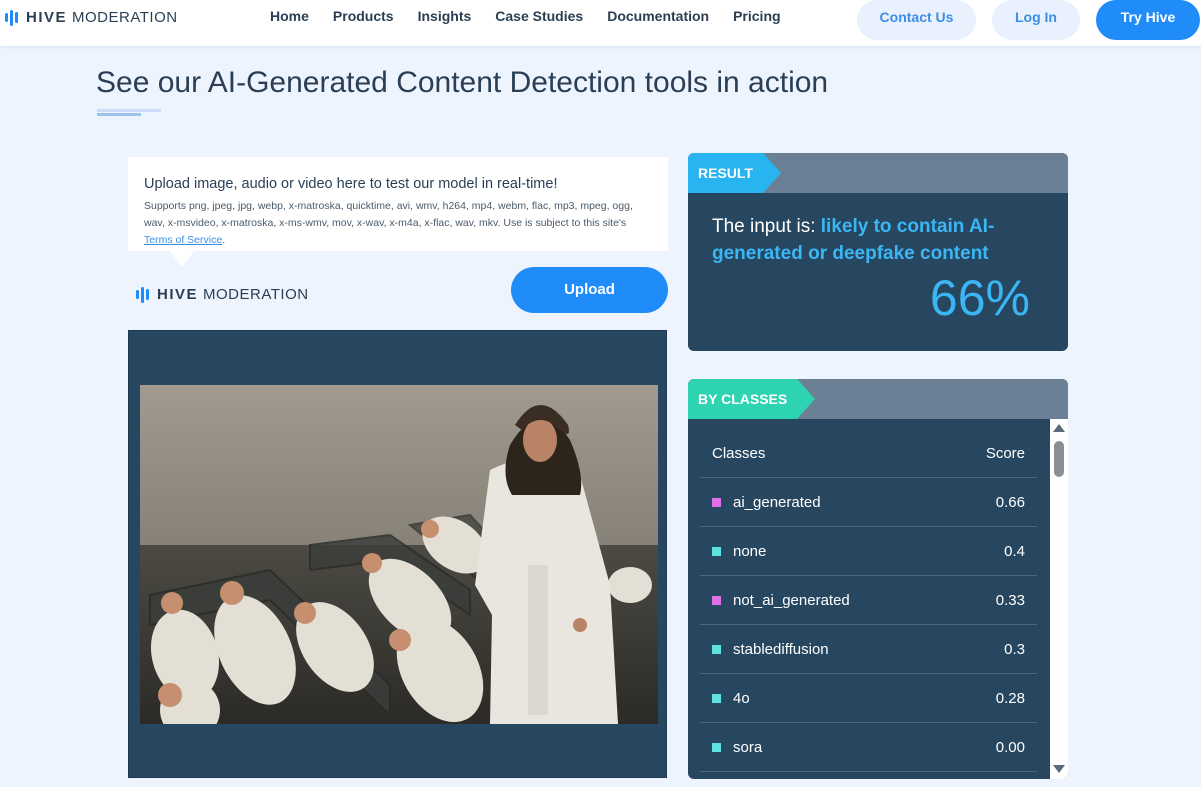 The image size is (1201, 787). I want to click on nav-products: Products, so click(363, 16).